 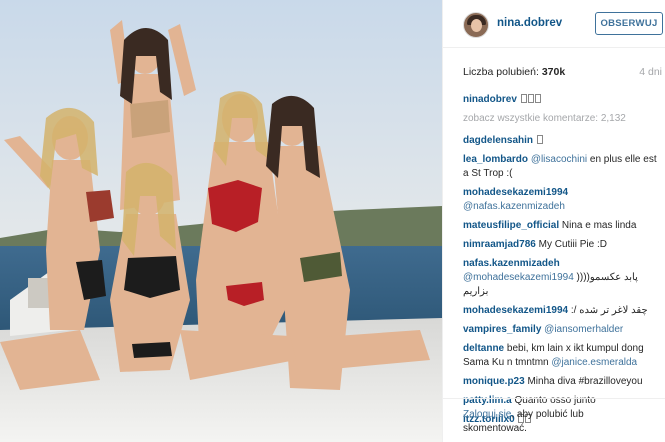 I want to click on comment-text: :/ چقد لاغر تر شده, so click(x=609, y=310).